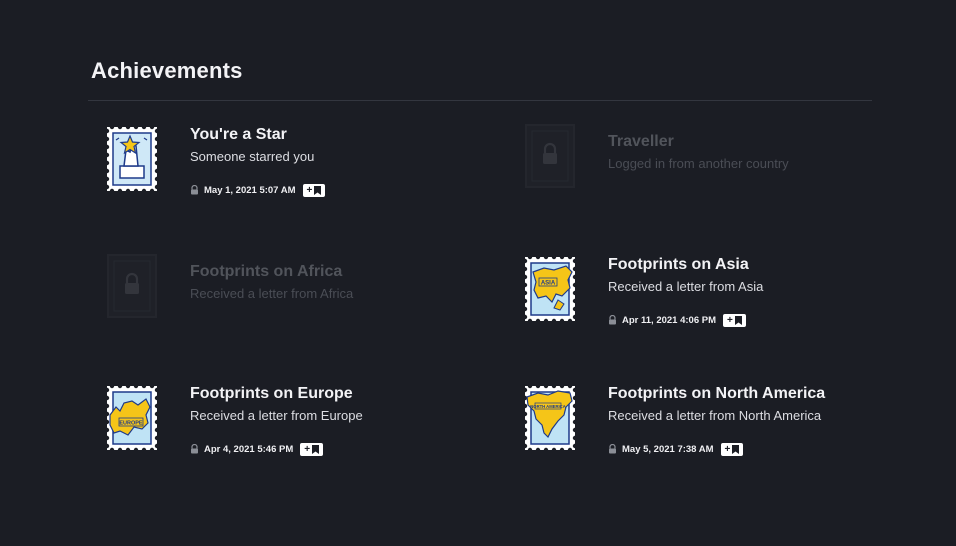  I want to click on achievement-description: Received a letter from Africa, so click(272, 293).